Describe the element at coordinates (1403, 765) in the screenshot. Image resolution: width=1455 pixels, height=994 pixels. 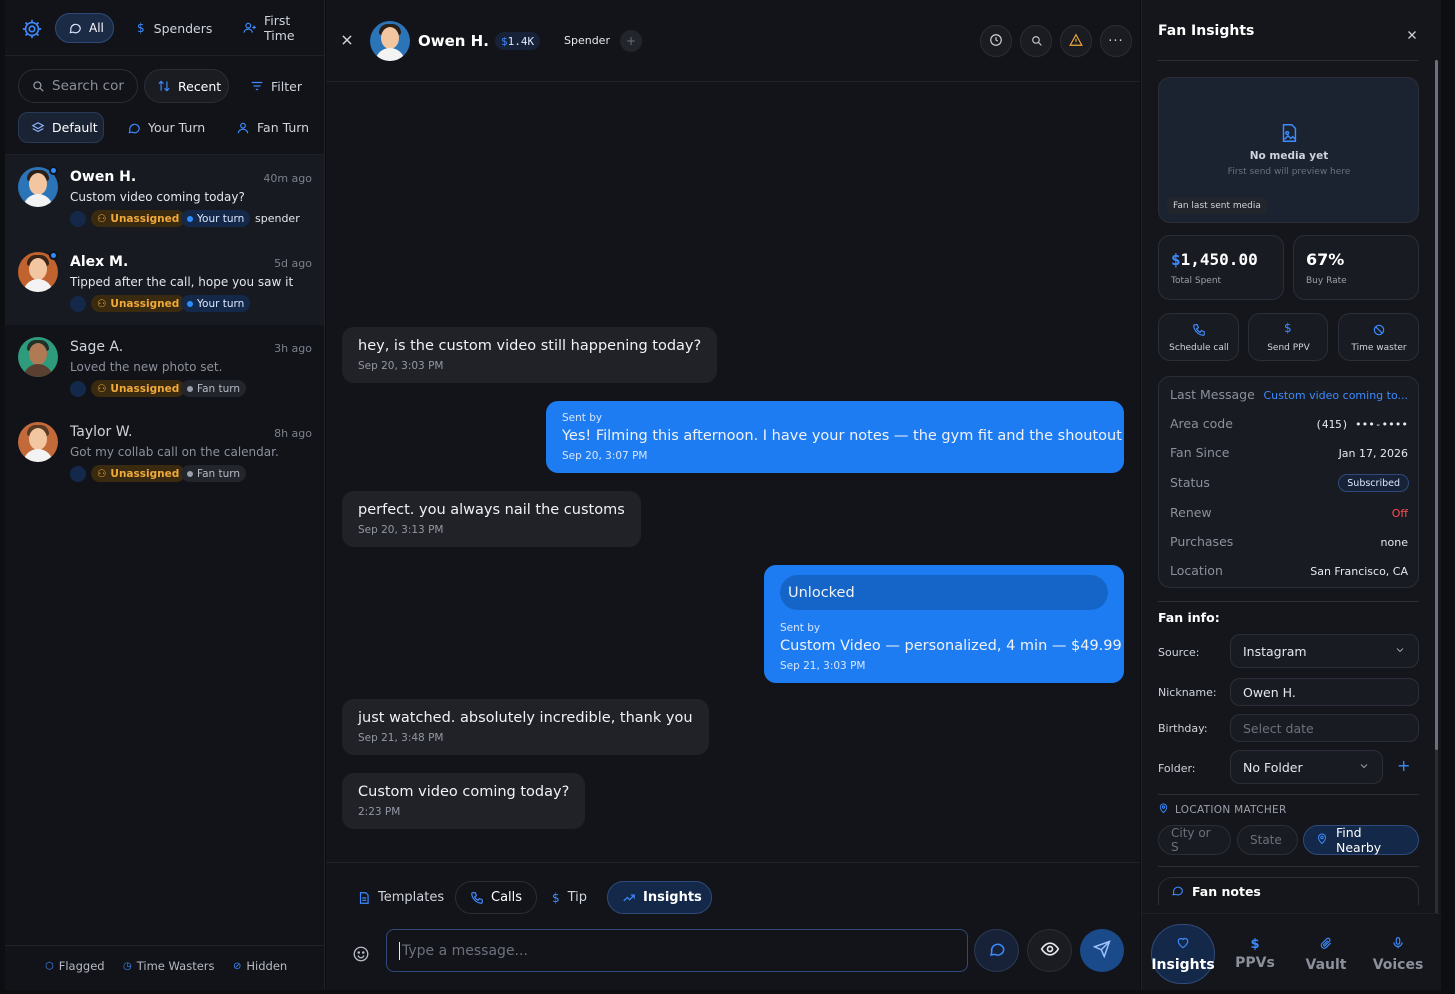
I see `add-folder-button: +` at that location.